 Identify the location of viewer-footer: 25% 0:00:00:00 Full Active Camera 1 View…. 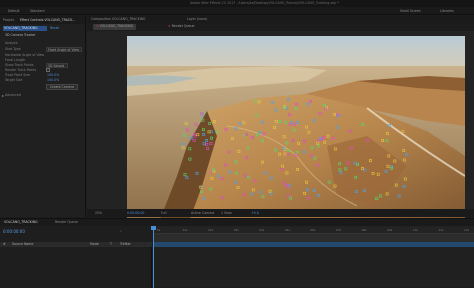
(280, 213).